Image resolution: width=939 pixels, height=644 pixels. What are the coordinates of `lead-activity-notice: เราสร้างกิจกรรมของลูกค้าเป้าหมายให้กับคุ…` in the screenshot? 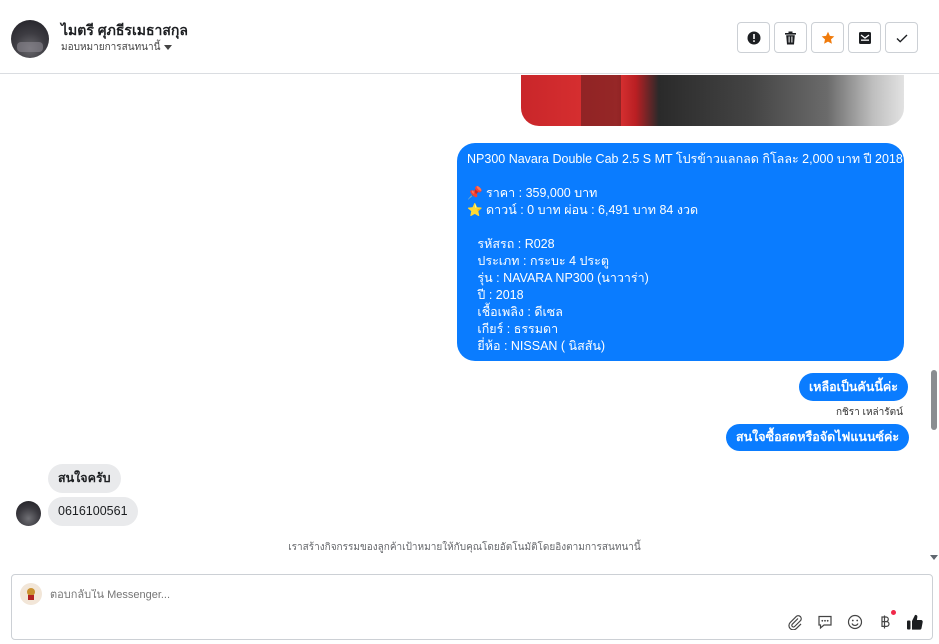 It's located at (464, 547).